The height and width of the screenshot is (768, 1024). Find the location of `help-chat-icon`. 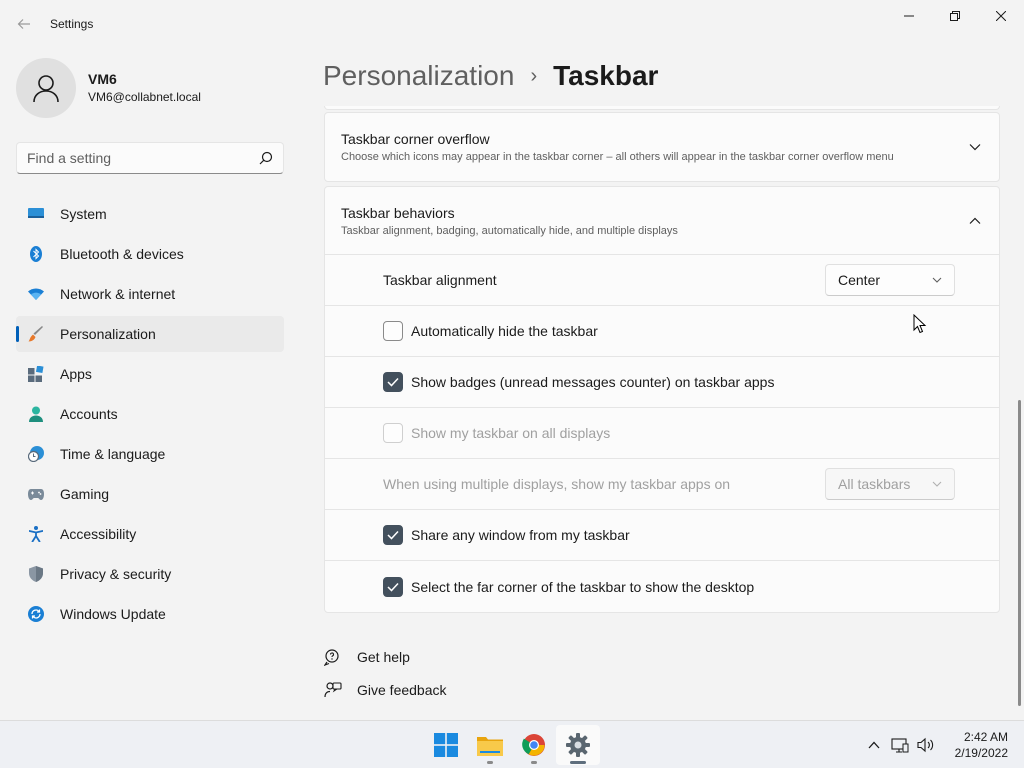

help-chat-icon is located at coordinates (333, 657).